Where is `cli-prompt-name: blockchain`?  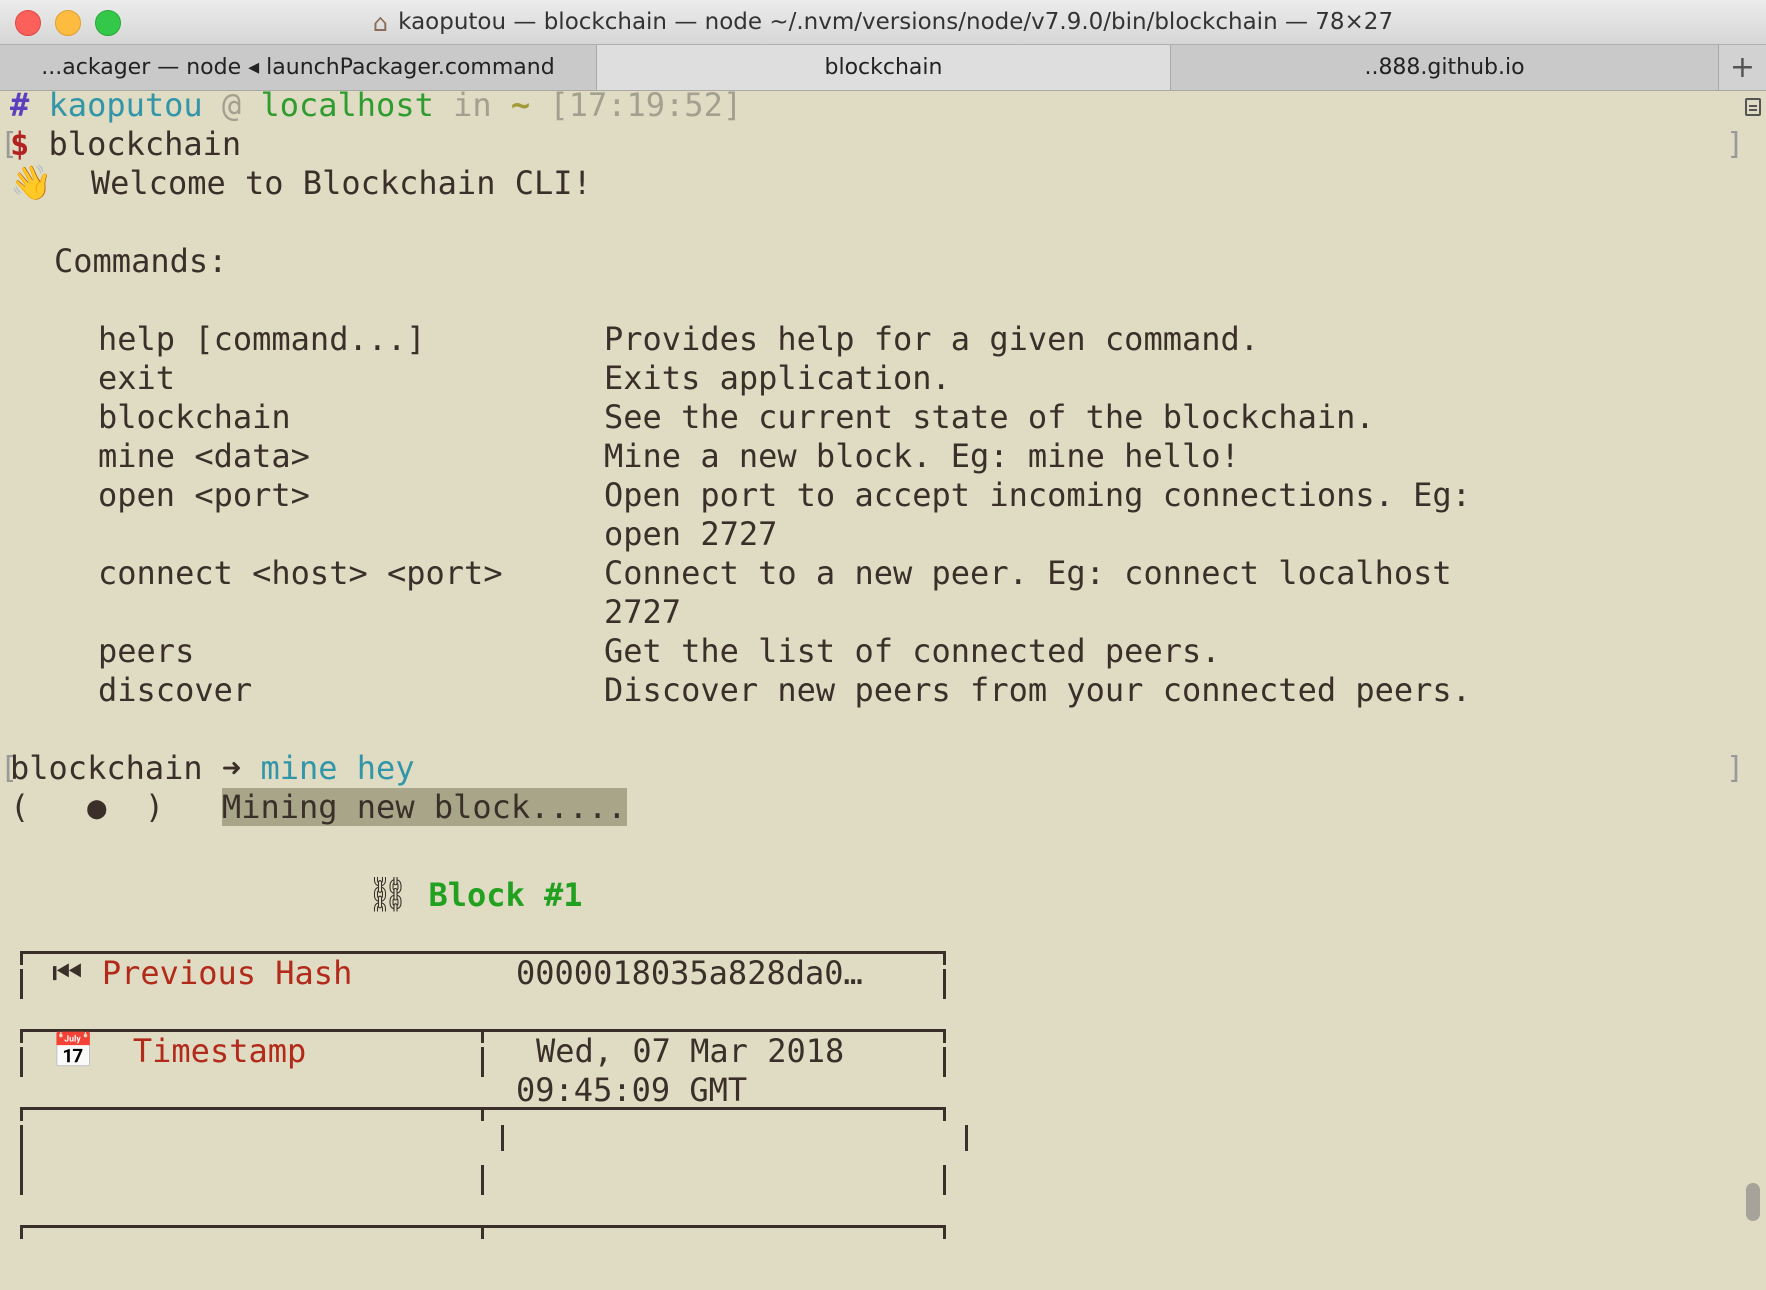
cli-prompt-name: blockchain is located at coordinates (106, 768).